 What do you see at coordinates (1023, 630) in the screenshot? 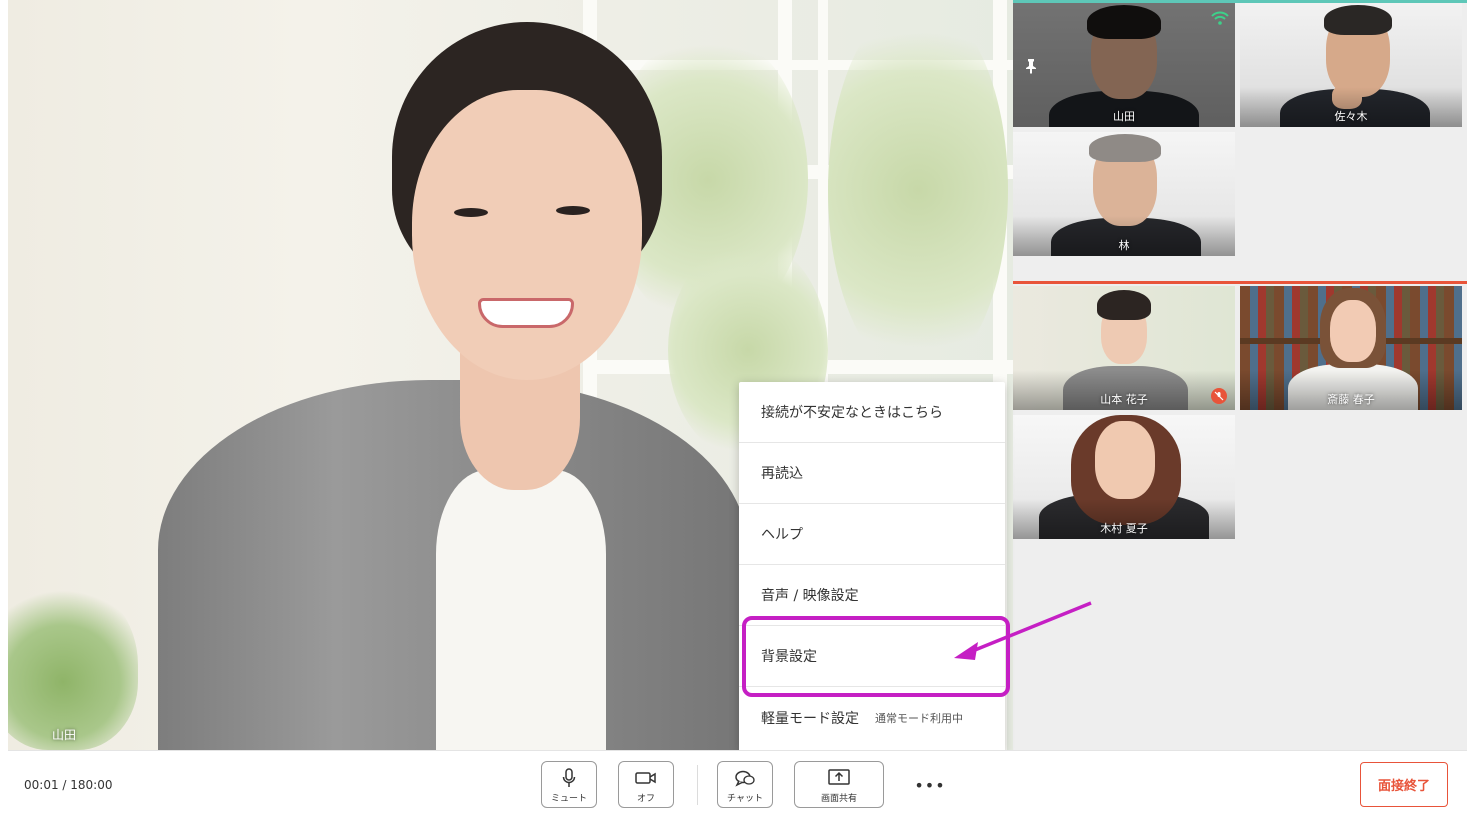
I see `annotation-arrow` at bounding box center [1023, 630].